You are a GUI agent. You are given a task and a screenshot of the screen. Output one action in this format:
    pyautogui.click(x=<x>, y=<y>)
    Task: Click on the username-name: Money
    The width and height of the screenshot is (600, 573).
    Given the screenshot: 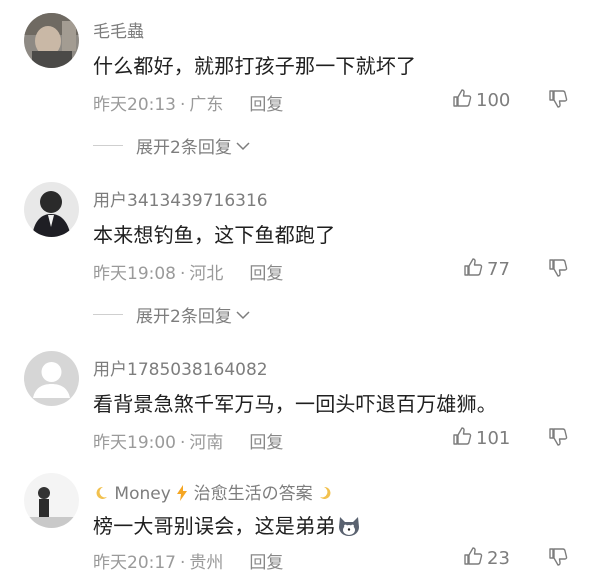 What is the action you would take?
    pyautogui.click(x=142, y=494)
    